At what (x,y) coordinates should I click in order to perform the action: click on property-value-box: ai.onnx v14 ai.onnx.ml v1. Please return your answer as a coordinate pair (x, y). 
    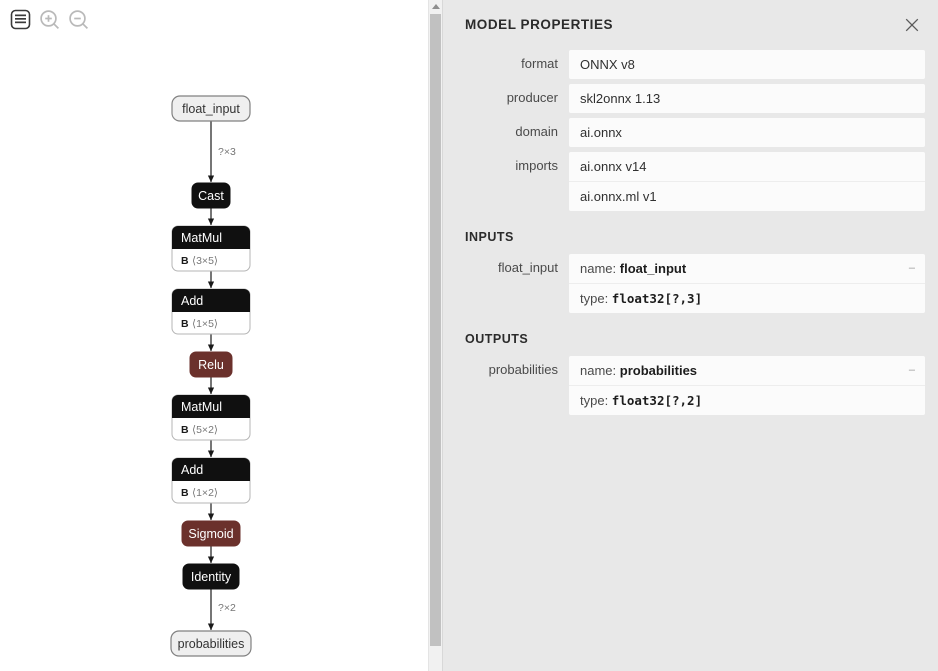
    Looking at the image, I should click on (747, 181).